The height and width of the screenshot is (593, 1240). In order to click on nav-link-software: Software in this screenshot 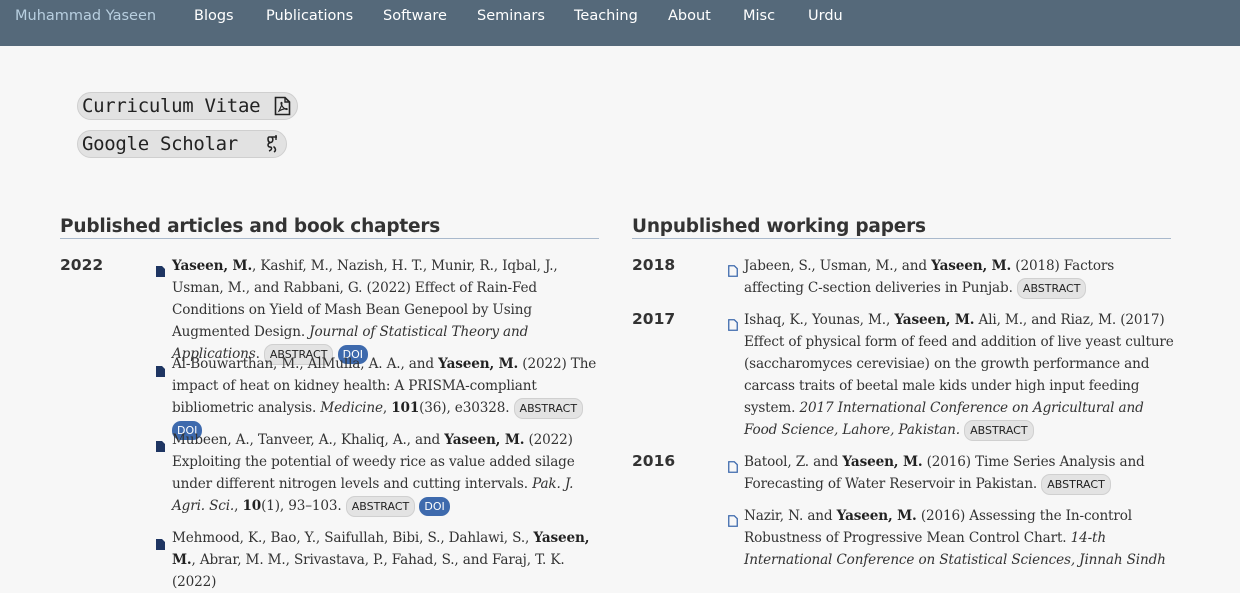, I will do `click(415, 16)`.